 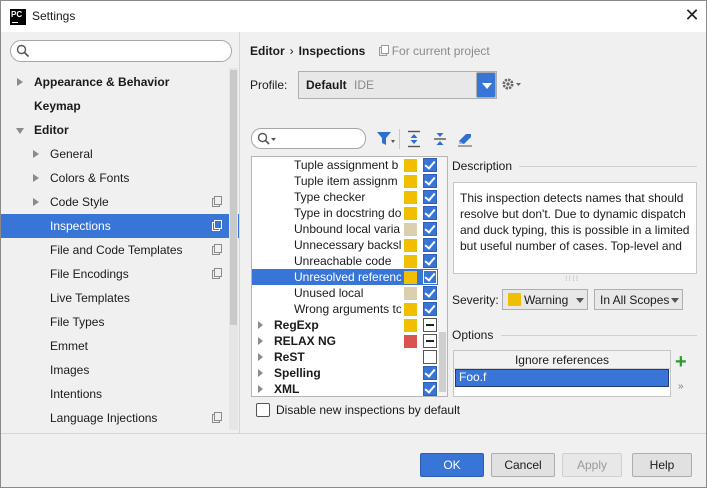 I want to click on sidebar-item: Live Templates, so click(x=120, y=298).